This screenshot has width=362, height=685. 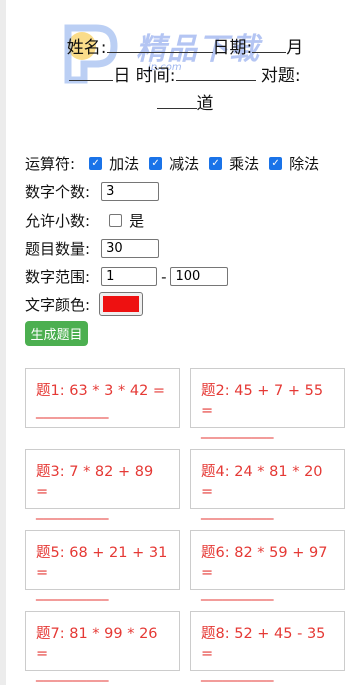 What do you see at coordinates (102, 565) in the screenshot?
I see `question-card-5: 题5: 68 + 21 + 31 = __________` at bounding box center [102, 565].